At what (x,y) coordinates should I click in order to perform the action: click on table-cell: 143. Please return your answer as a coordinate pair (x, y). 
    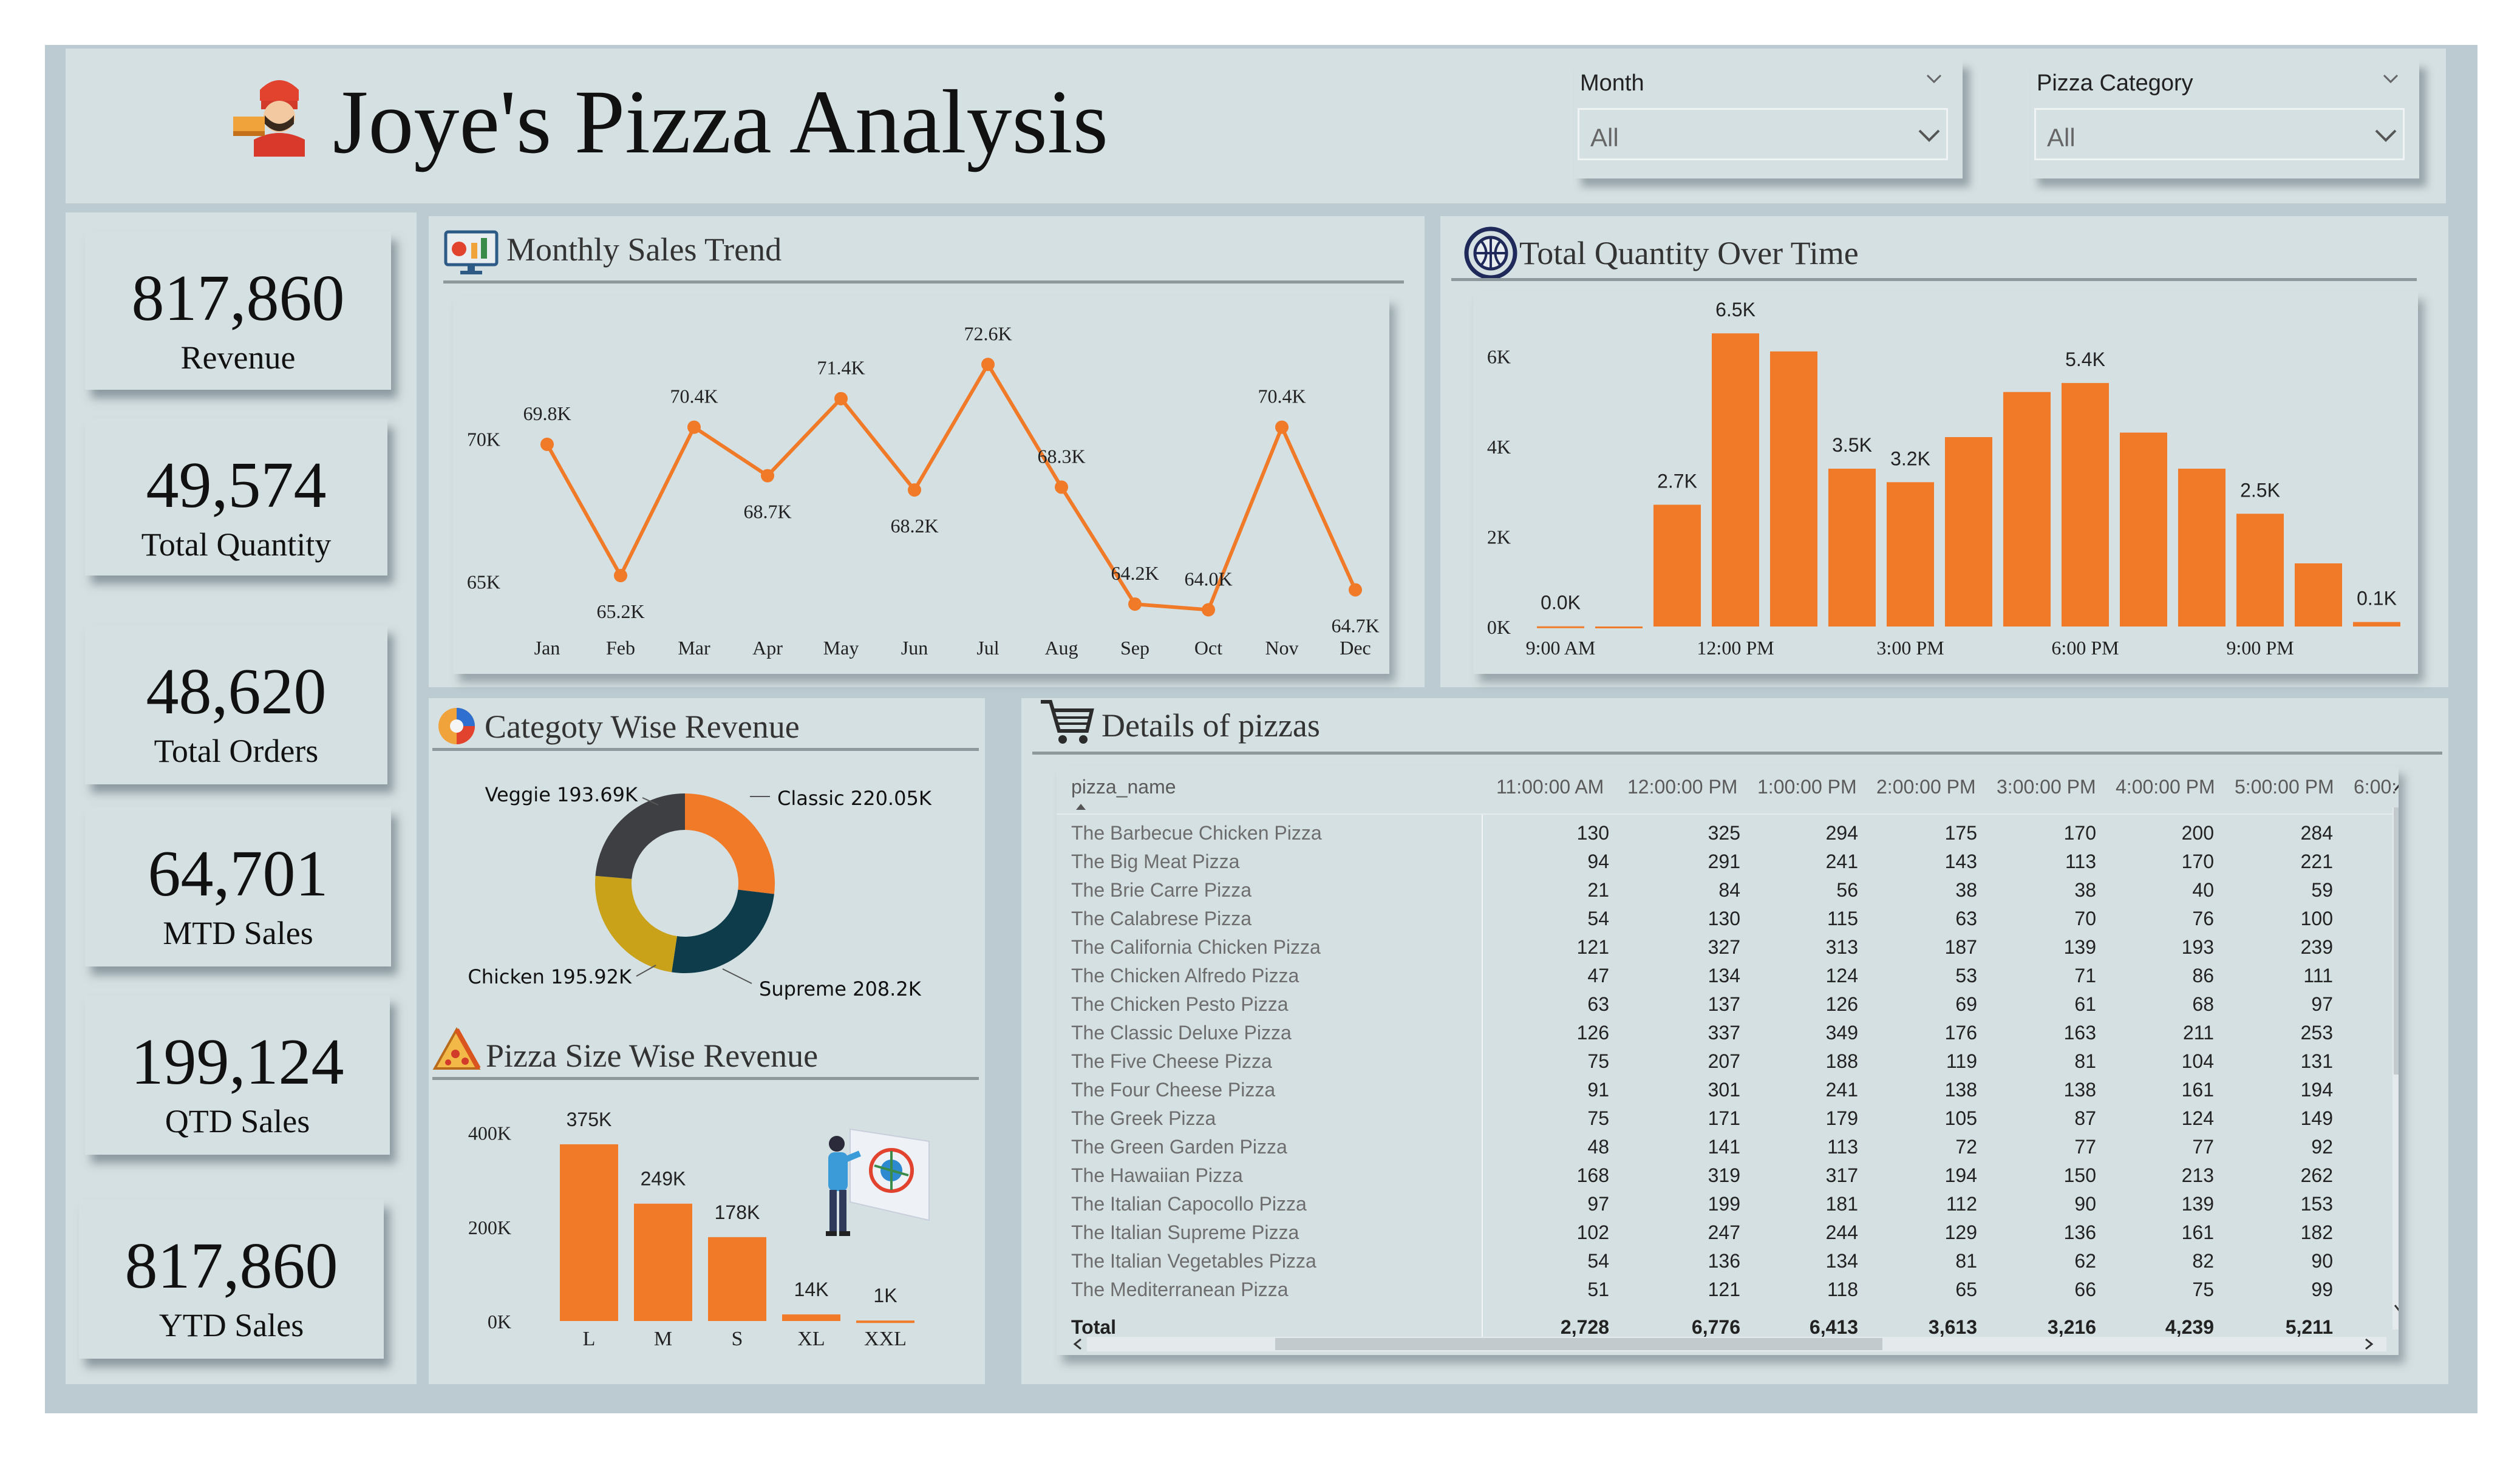
    Looking at the image, I should click on (1960, 861).